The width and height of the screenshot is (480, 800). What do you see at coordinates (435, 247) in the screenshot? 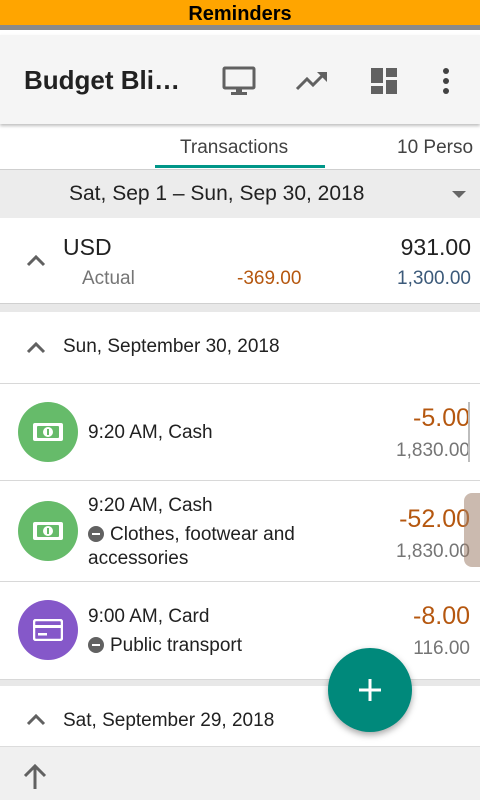
I see `summary-total: 931.00` at bounding box center [435, 247].